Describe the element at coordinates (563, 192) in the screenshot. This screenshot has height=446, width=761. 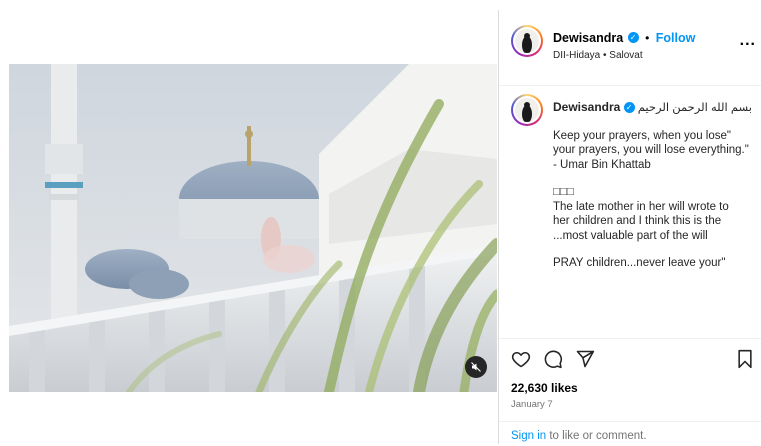
I see `caption-line: □□□` at that location.